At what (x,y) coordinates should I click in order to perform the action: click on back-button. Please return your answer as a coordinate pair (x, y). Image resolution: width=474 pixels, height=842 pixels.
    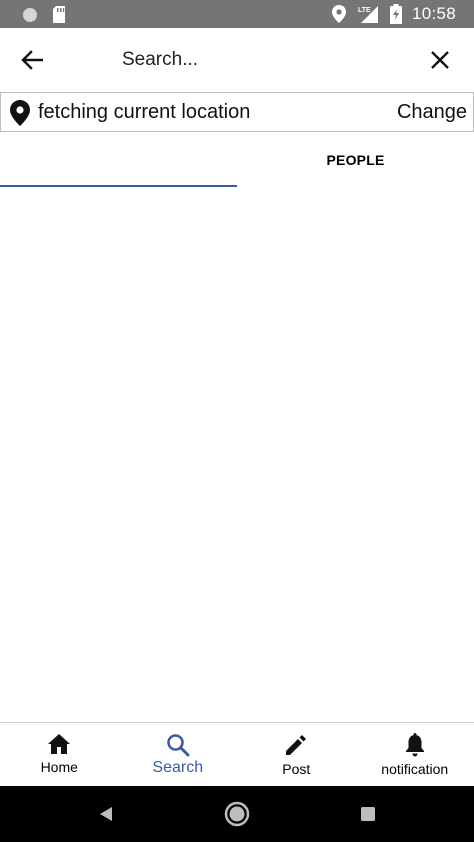
    Looking at the image, I should click on (32, 60).